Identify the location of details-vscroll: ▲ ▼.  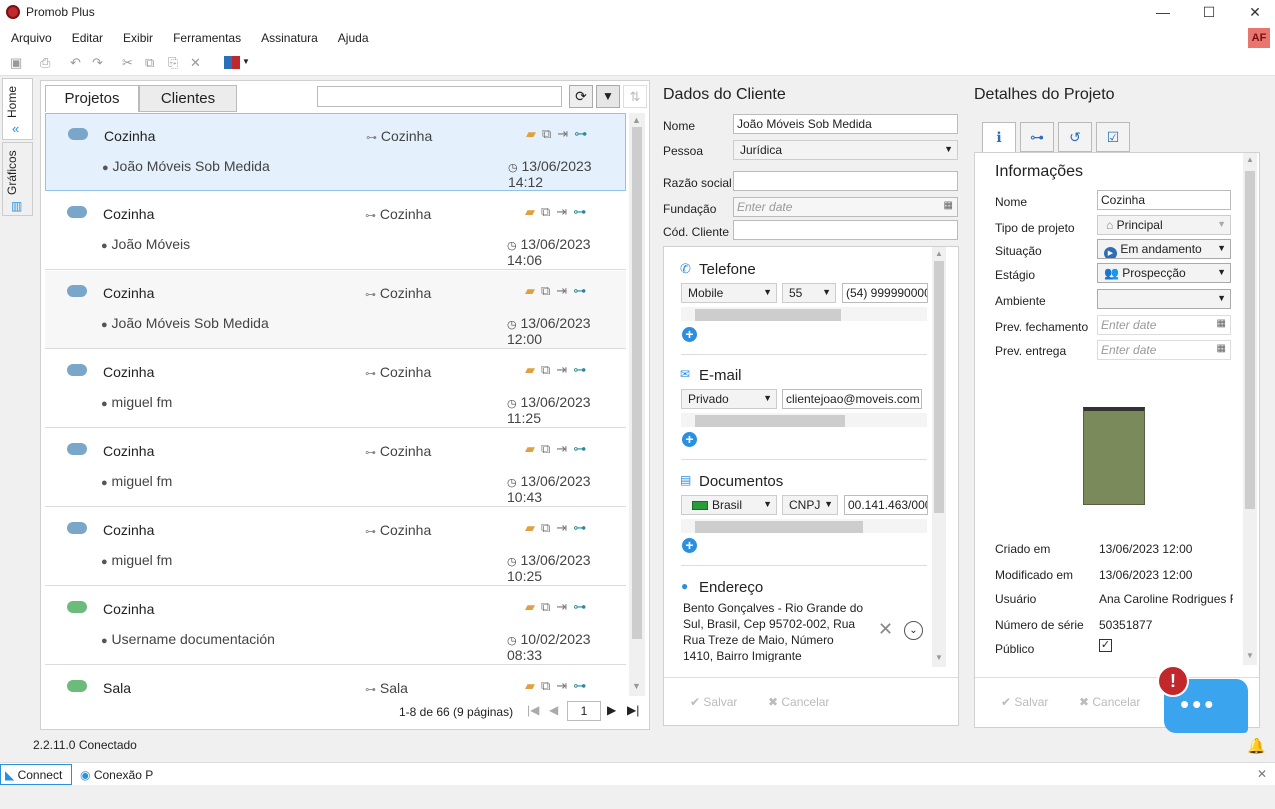
(1250, 409).